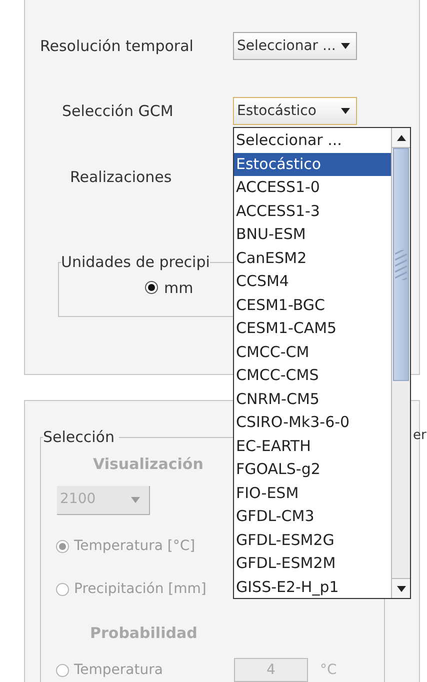 The height and width of the screenshot is (682, 427). I want to click on radio-label: mm, so click(179, 288).